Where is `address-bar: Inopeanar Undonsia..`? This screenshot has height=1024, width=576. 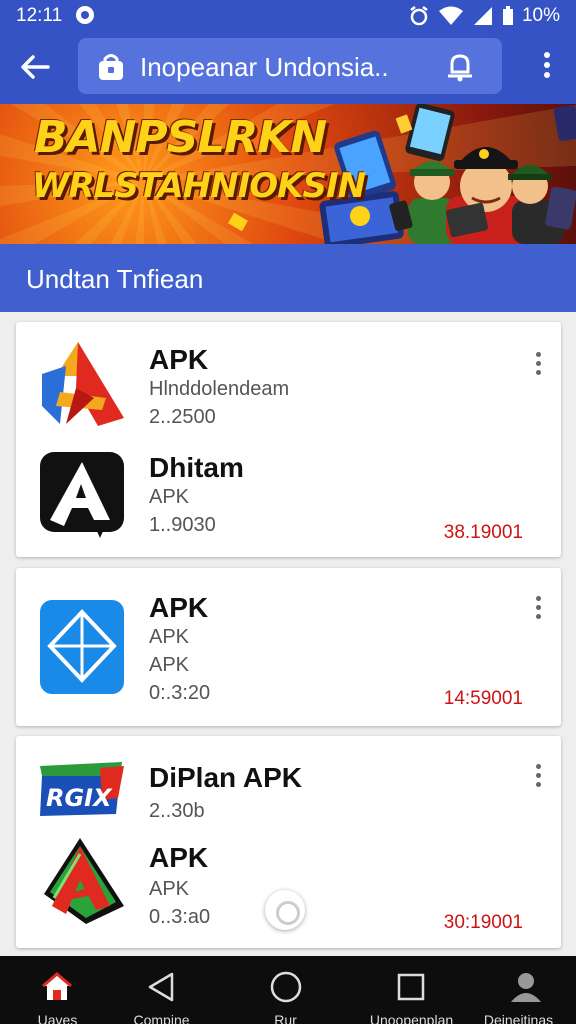
address-bar: Inopeanar Undonsia.. is located at coordinates (290, 66).